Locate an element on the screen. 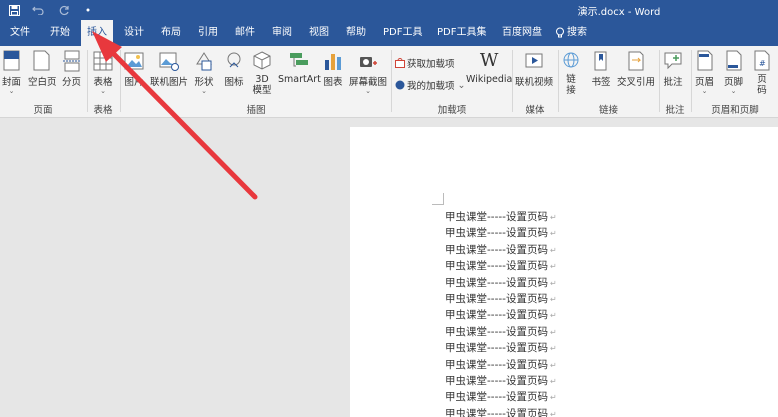 Image resolution: width=778 pixels, height=417 pixels. online-picture-button: 联机图片 is located at coordinates (169, 69).